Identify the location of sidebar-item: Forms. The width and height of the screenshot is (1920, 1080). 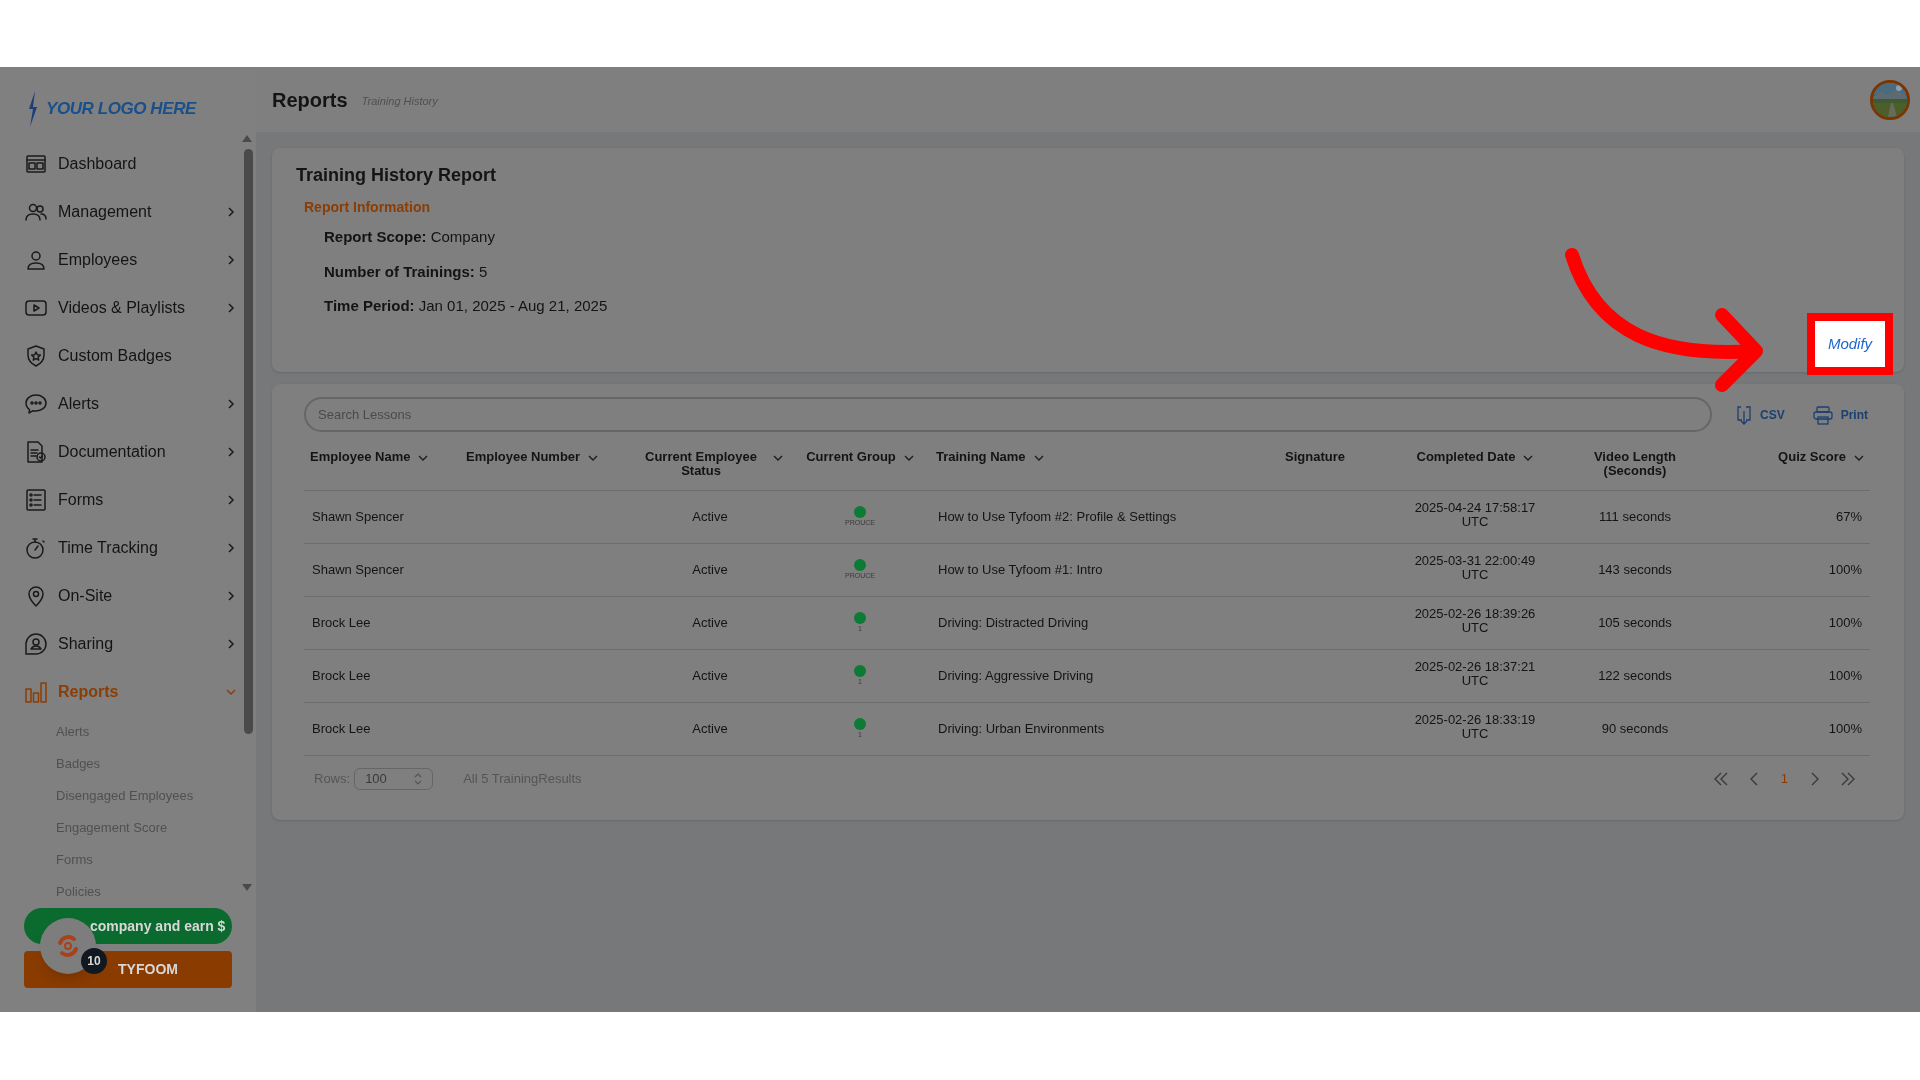
(130, 500).